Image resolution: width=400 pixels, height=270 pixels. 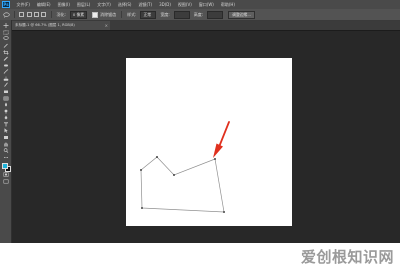 What do you see at coordinates (6, 15) in the screenshot?
I see `lasso-tool-preset-icon` at bounding box center [6, 15].